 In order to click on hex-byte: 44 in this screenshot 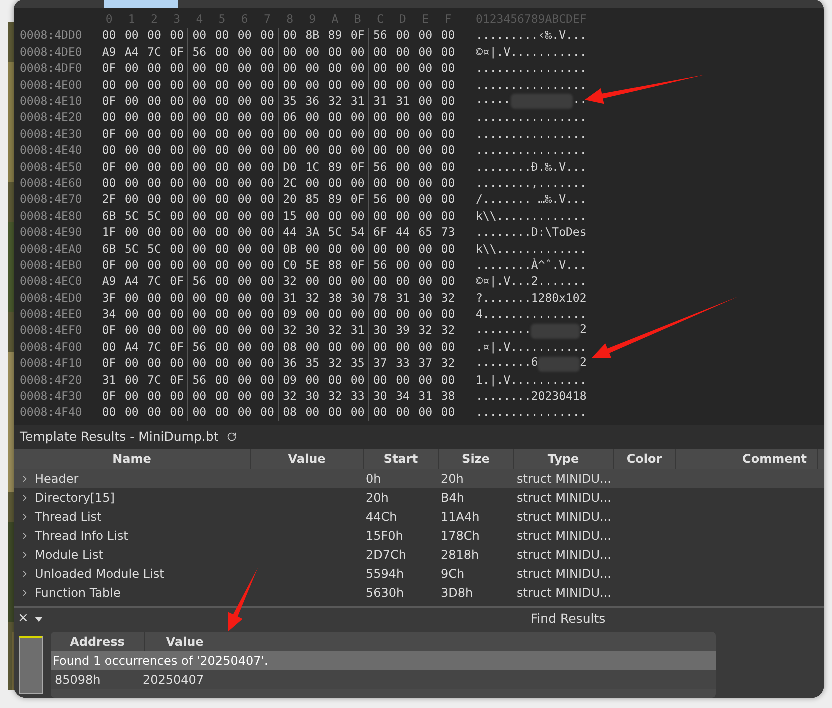, I will do `click(290, 233)`.